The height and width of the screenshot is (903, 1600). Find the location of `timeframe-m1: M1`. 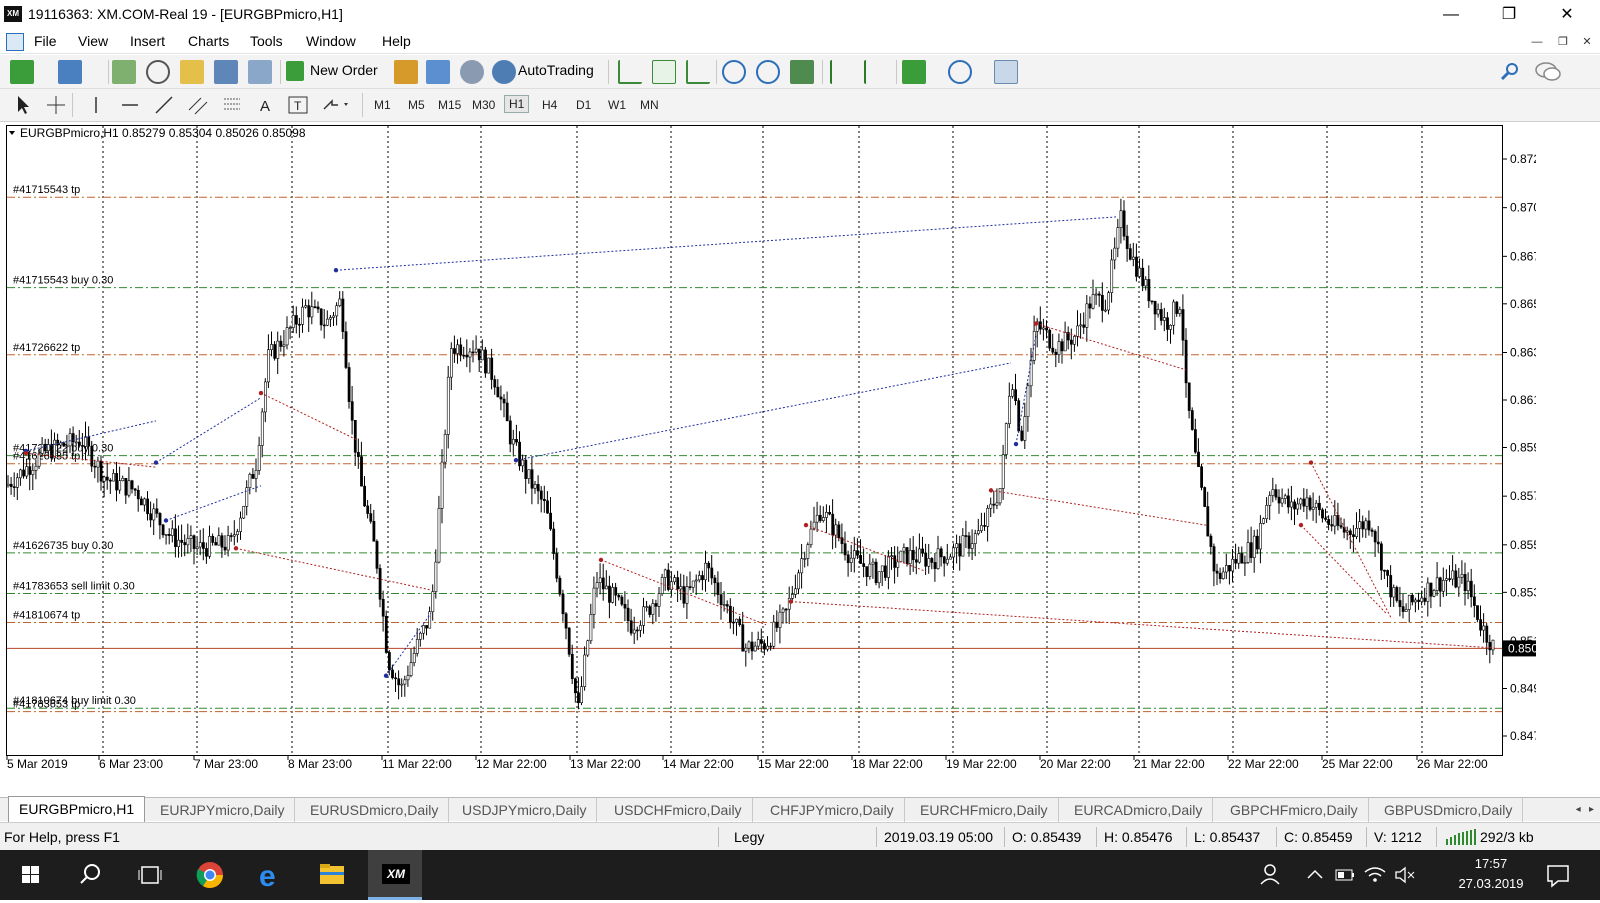

timeframe-m1: M1 is located at coordinates (382, 105).